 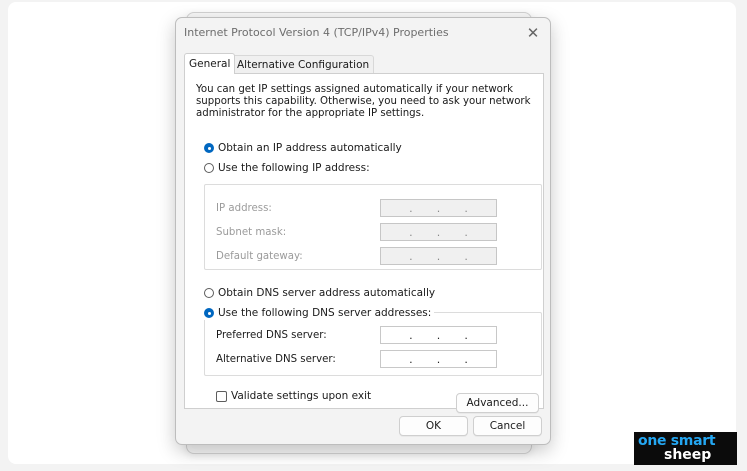 I want to click on tab-general: General, so click(x=210, y=63).